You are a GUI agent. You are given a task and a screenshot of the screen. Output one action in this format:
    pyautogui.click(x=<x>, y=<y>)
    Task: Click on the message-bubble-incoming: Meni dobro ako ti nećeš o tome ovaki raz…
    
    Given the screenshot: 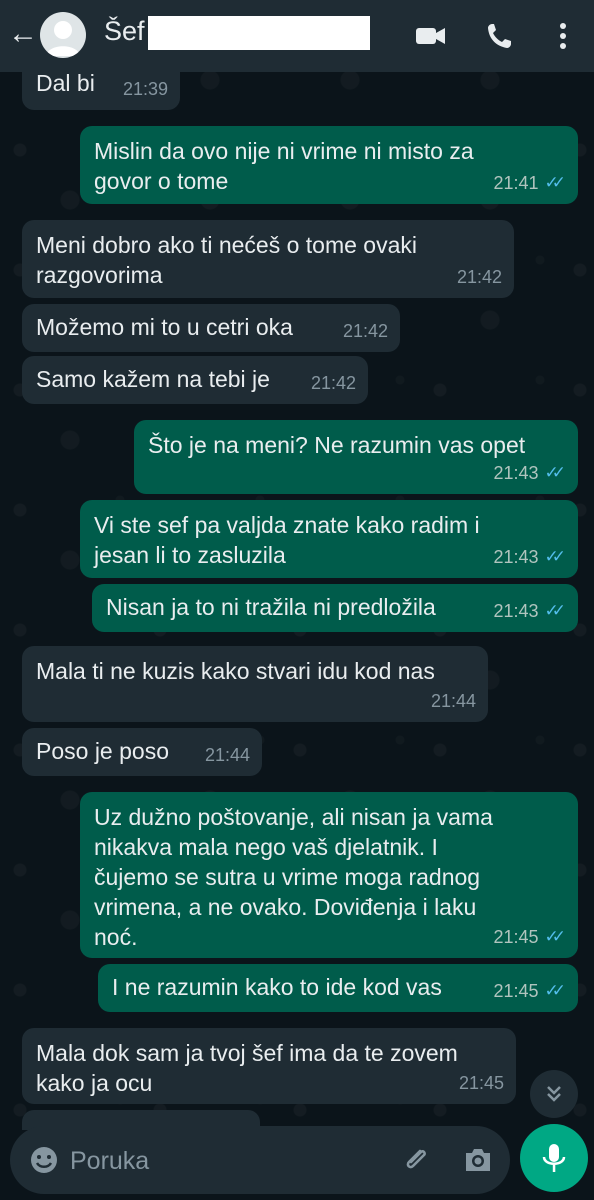 What is the action you would take?
    pyautogui.click(x=268, y=259)
    